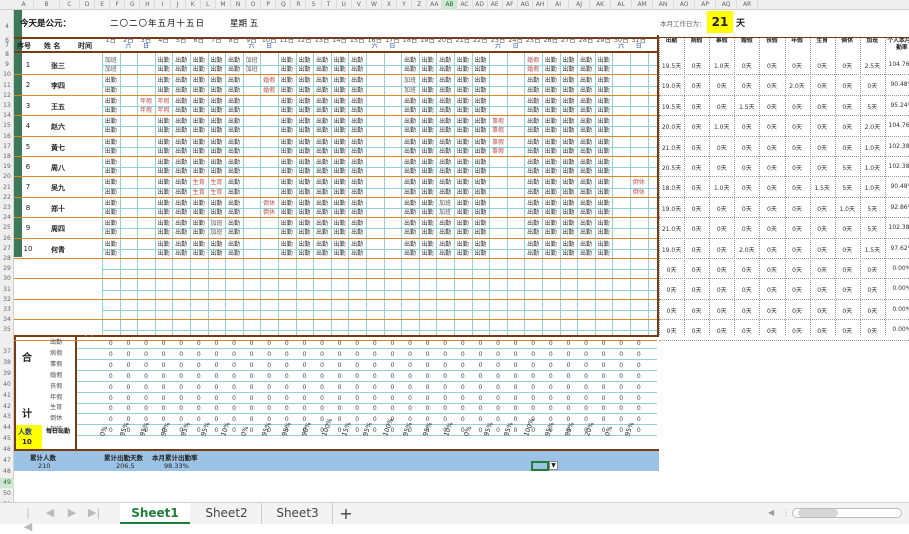 The image size is (909, 534). I want to click on row-header-38: 38, so click(7, 363).